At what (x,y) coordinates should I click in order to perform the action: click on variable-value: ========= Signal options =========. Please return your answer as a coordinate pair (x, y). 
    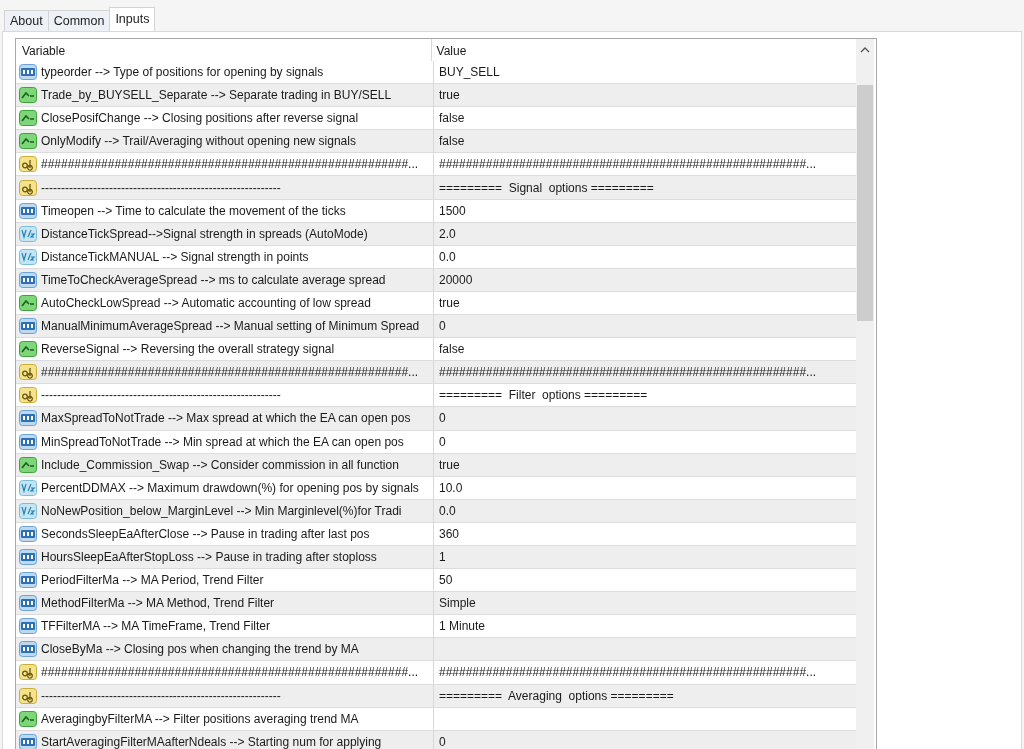
    Looking at the image, I should click on (544, 187).